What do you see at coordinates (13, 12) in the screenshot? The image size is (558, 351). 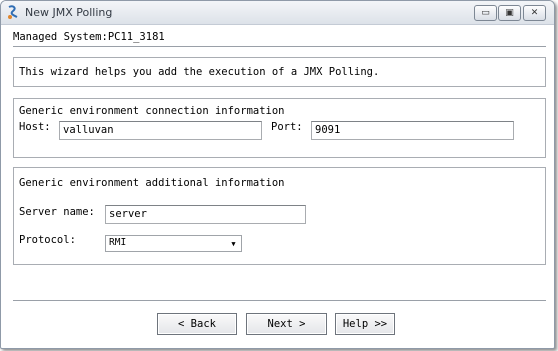 I see `app-icon` at bounding box center [13, 12].